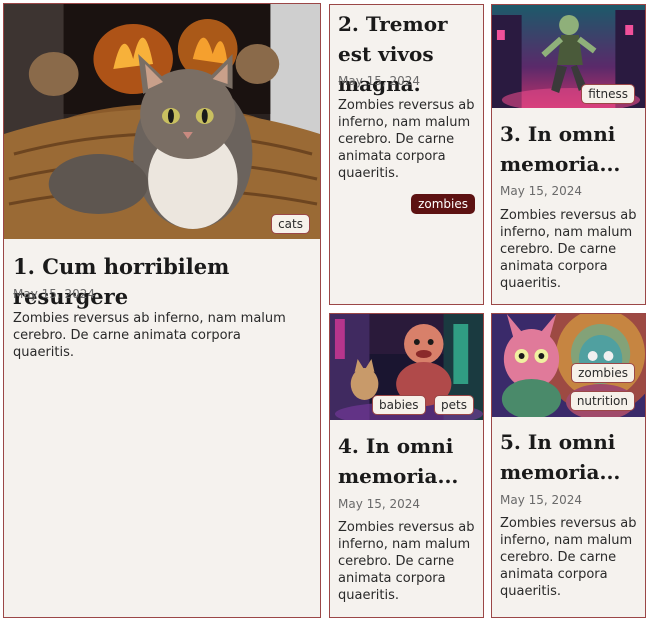  Describe the element at coordinates (568, 56) in the screenshot. I see `post-image-zombie-runner: fitness` at that location.